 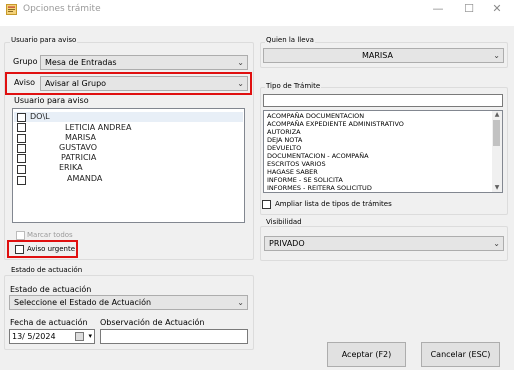 I want to click on fecha-value: 13/ 5/2024, so click(x=34, y=336).